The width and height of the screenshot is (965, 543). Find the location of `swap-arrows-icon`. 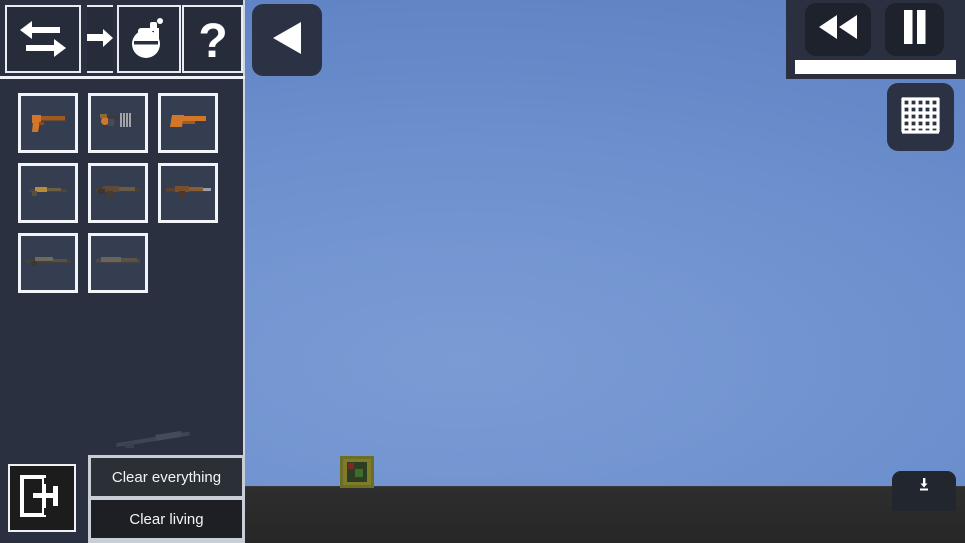

swap-arrows-icon is located at coordinates (43, 39).